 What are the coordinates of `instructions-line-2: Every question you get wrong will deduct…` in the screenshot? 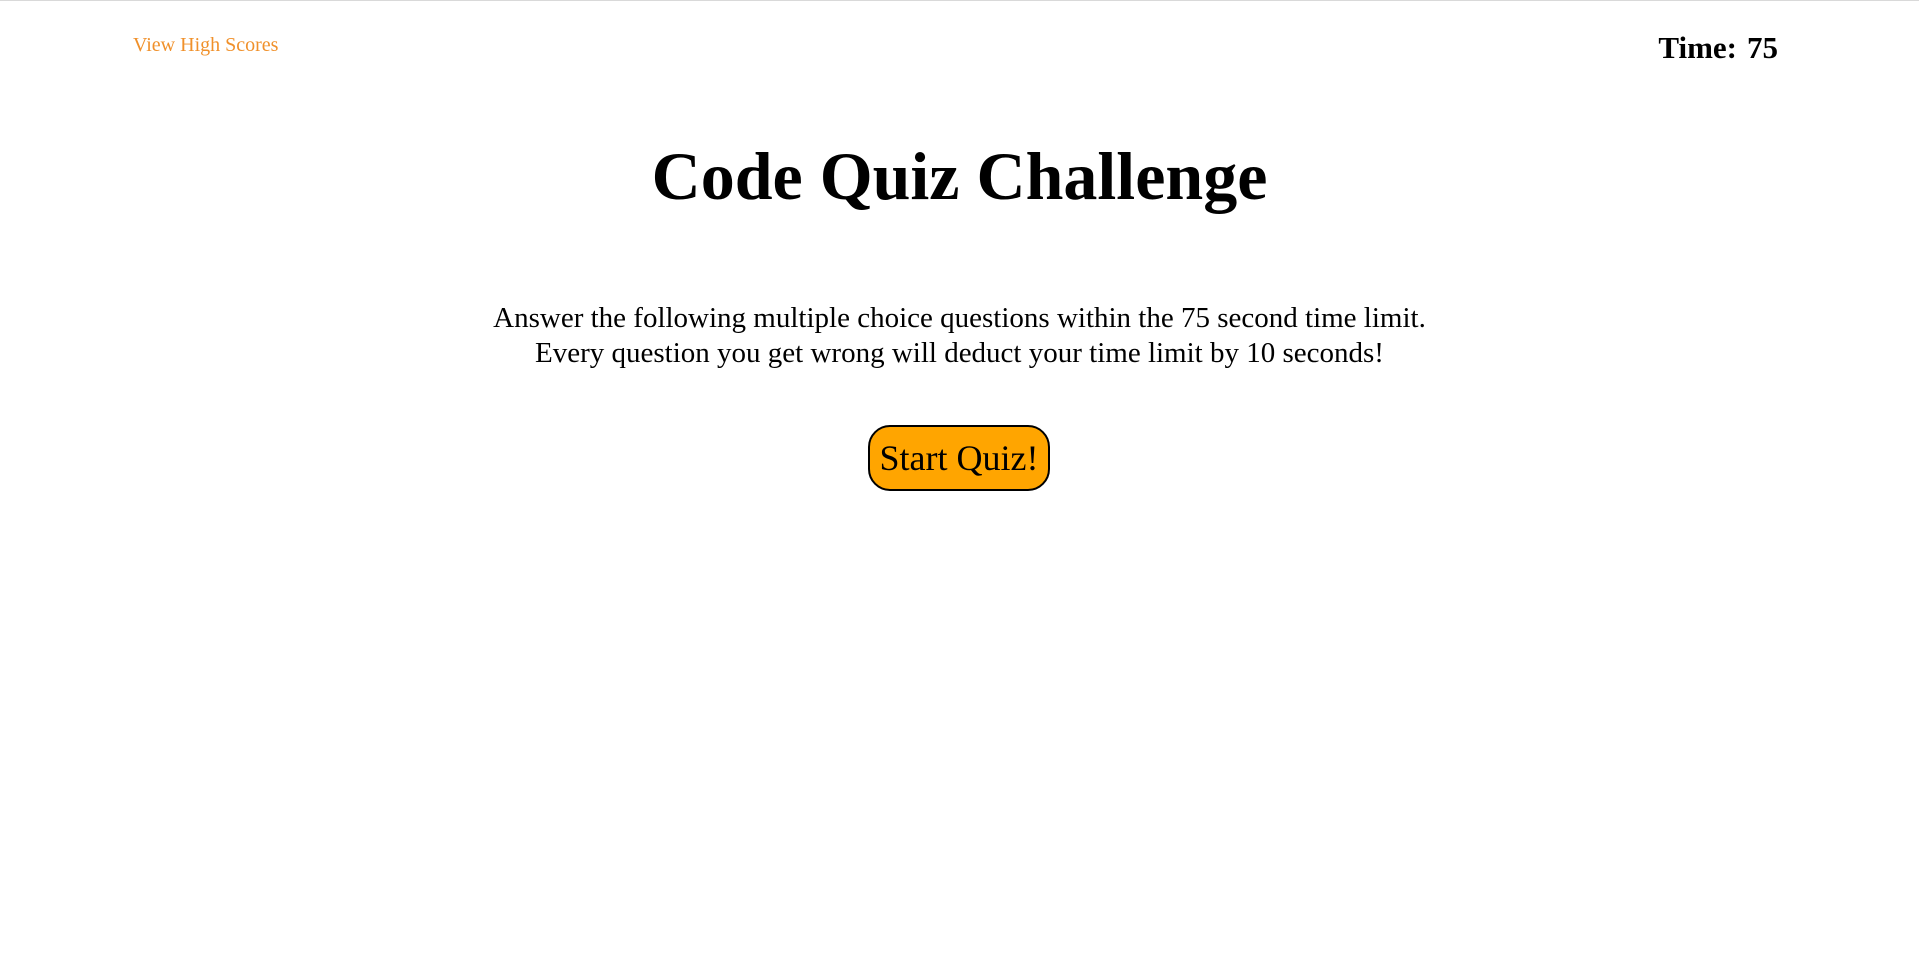 It's located at (959, 353).